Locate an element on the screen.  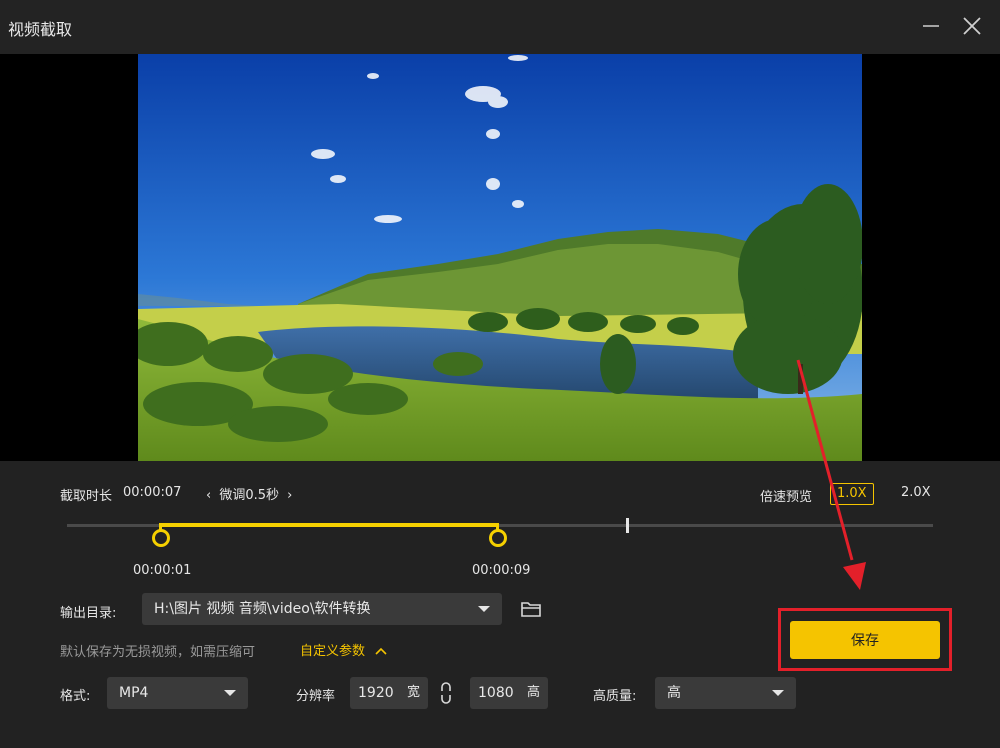
resolution-height-box: 高 is located at coordinates (509, 693).